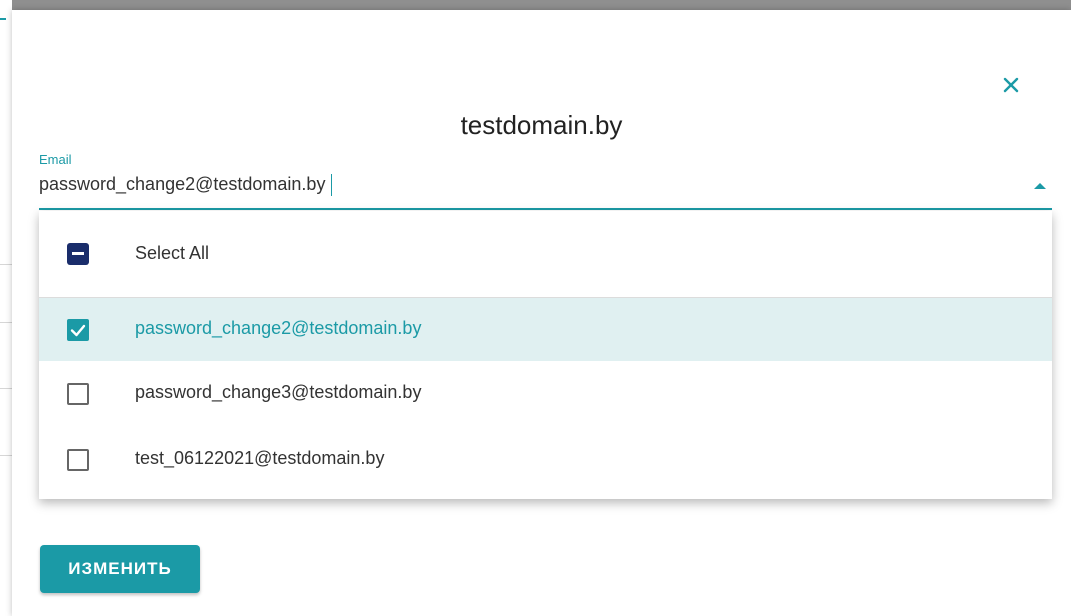 The width and height of the screenshot is (1071, 616). What do you see at coordinates (172, 253) in the screenshot?
I see `option-label: Select All` at bounding box center [172, 253].